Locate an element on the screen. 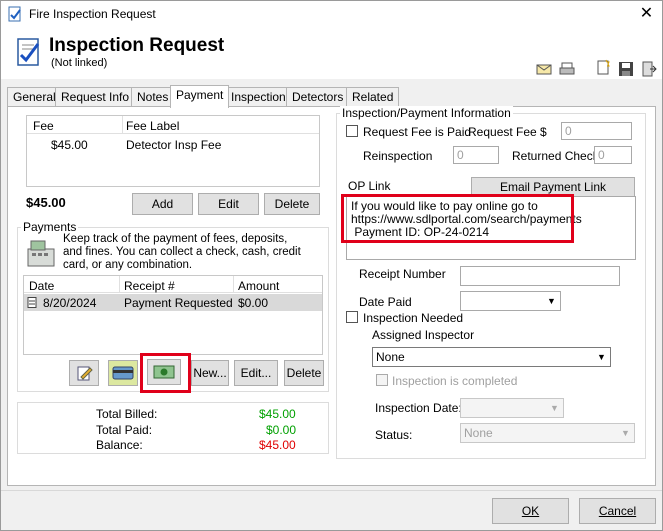 This screenshot has height=531, width=663. request-fee-paid-label: Request Fee is Paid is located at coordinates (417, 132).